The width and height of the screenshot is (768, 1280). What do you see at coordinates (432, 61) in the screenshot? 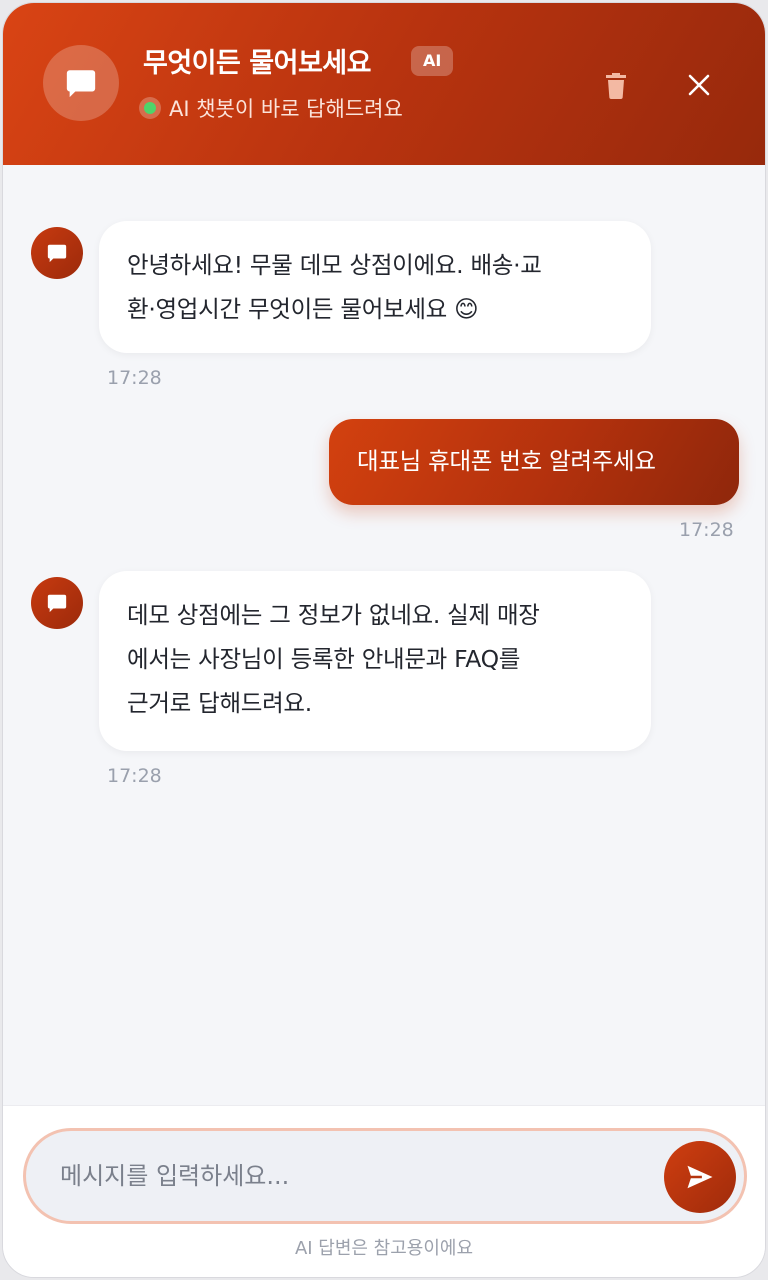
I see `ai-badge: AI` at bounding box center [432, 61].